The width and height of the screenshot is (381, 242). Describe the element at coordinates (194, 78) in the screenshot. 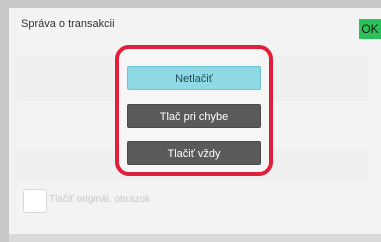

I see `option-do-not-print: Netlačiť` at that location.